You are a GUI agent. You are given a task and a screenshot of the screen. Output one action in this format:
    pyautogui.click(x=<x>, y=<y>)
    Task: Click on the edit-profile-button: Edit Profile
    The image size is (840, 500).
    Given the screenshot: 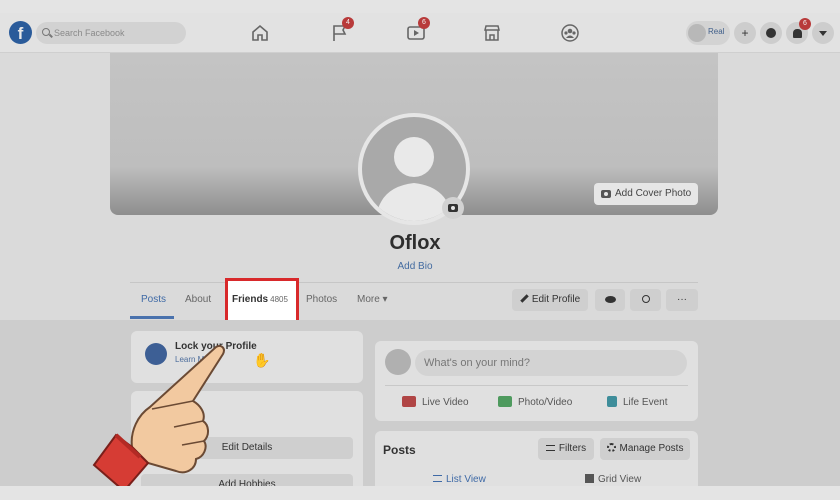 What is the action you would take?
    pyautogui.click(x=550, y=300)
    